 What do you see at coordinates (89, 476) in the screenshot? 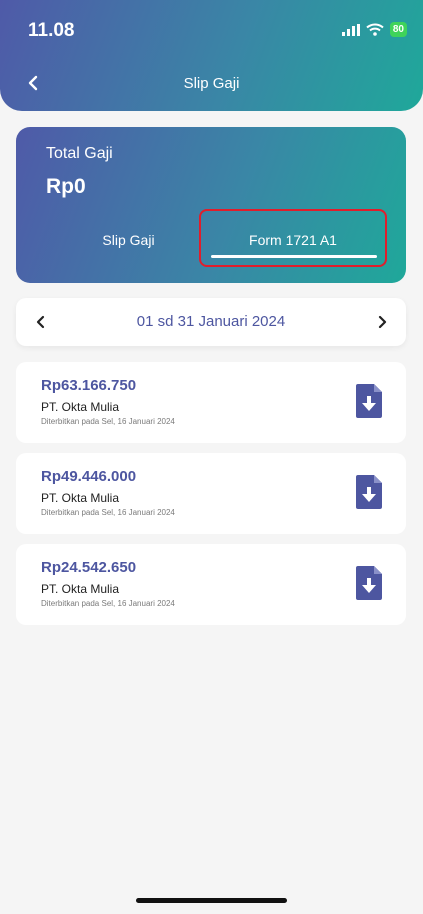
I see `slip-amount: Rp49.446.000` at bounding box center [89, 476].